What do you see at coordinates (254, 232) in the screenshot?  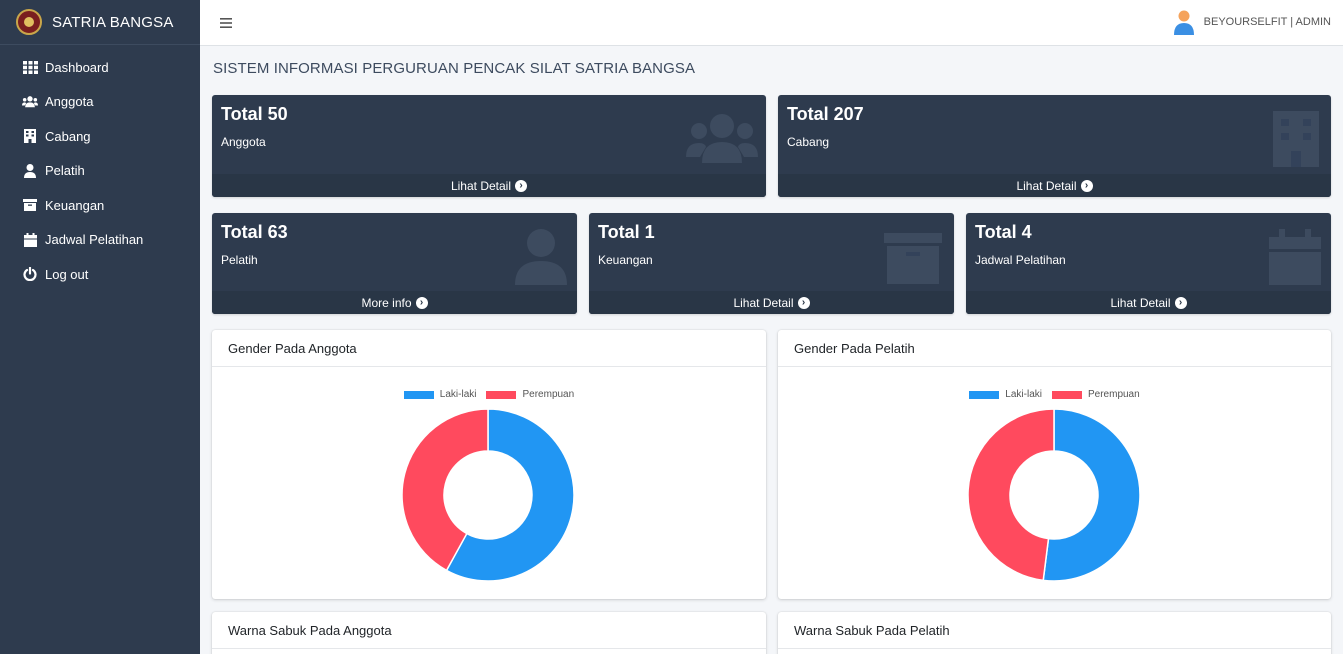 I see `stat-total: Total 63` at bounding box center [254, 232].